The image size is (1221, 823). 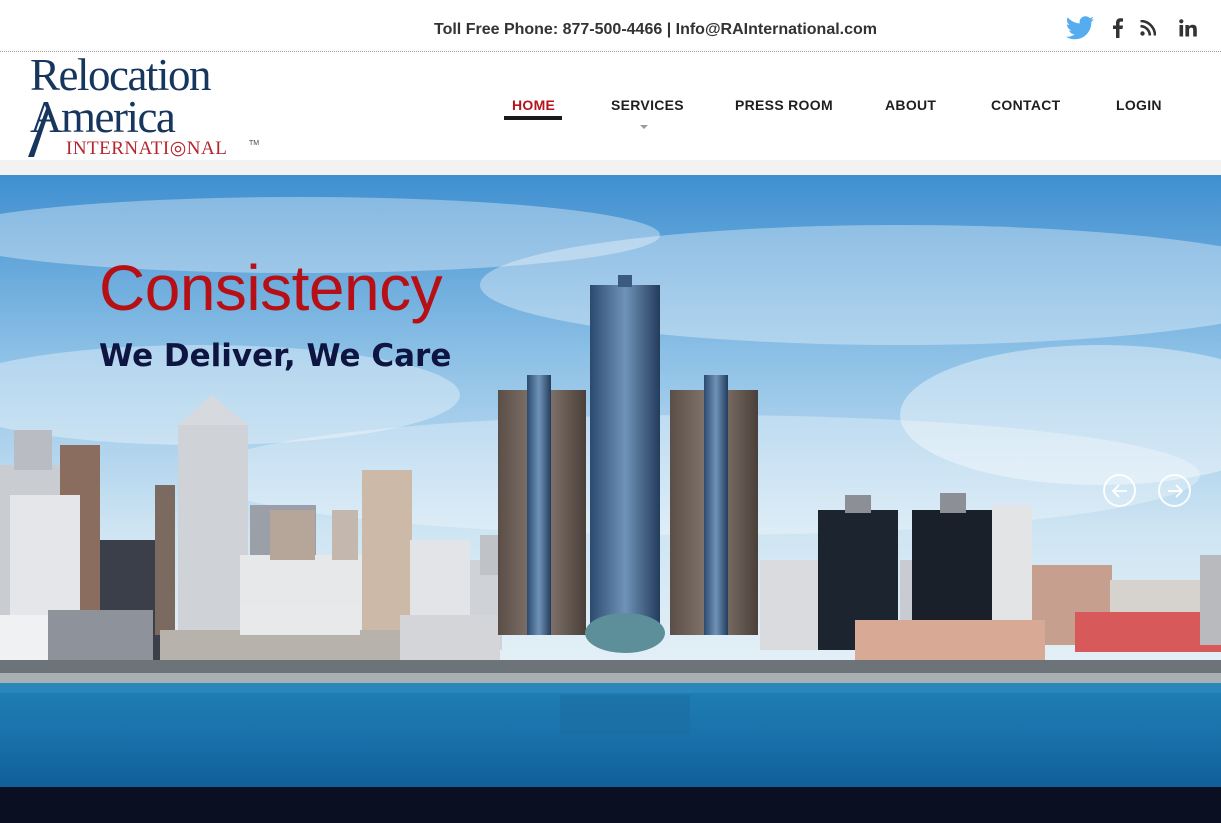 What do you see at coordinates (1139, 105) in the screenshot?
I see `nav-login: LOGIN` at bounding box center [1139, 105].